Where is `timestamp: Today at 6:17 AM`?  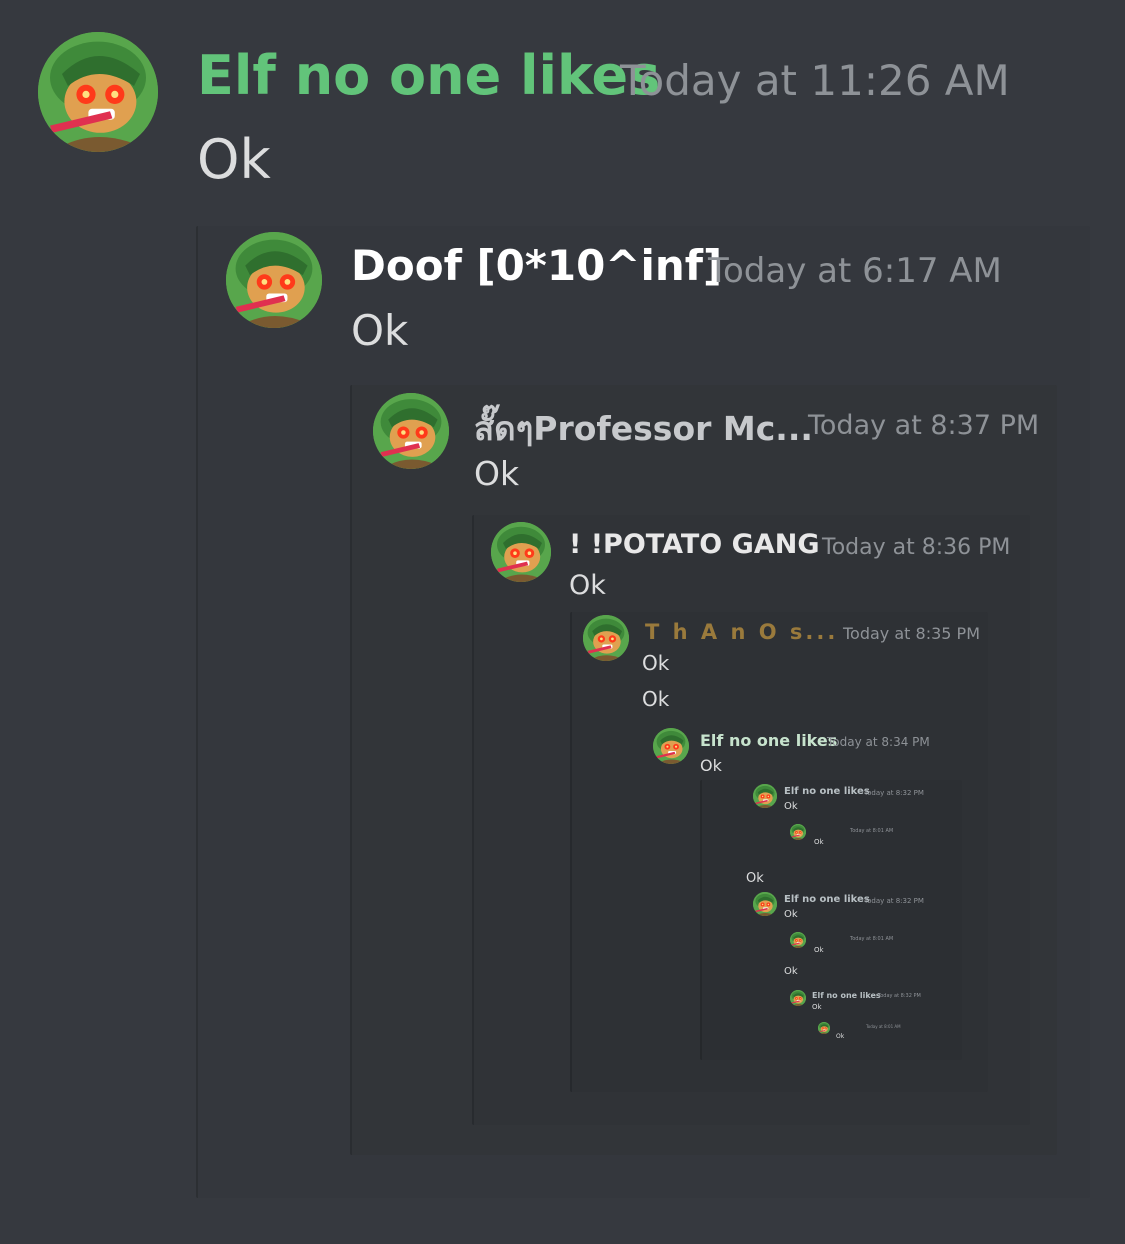
timestamp: Today at 6:17 AM is located at coordinates (855, 271).